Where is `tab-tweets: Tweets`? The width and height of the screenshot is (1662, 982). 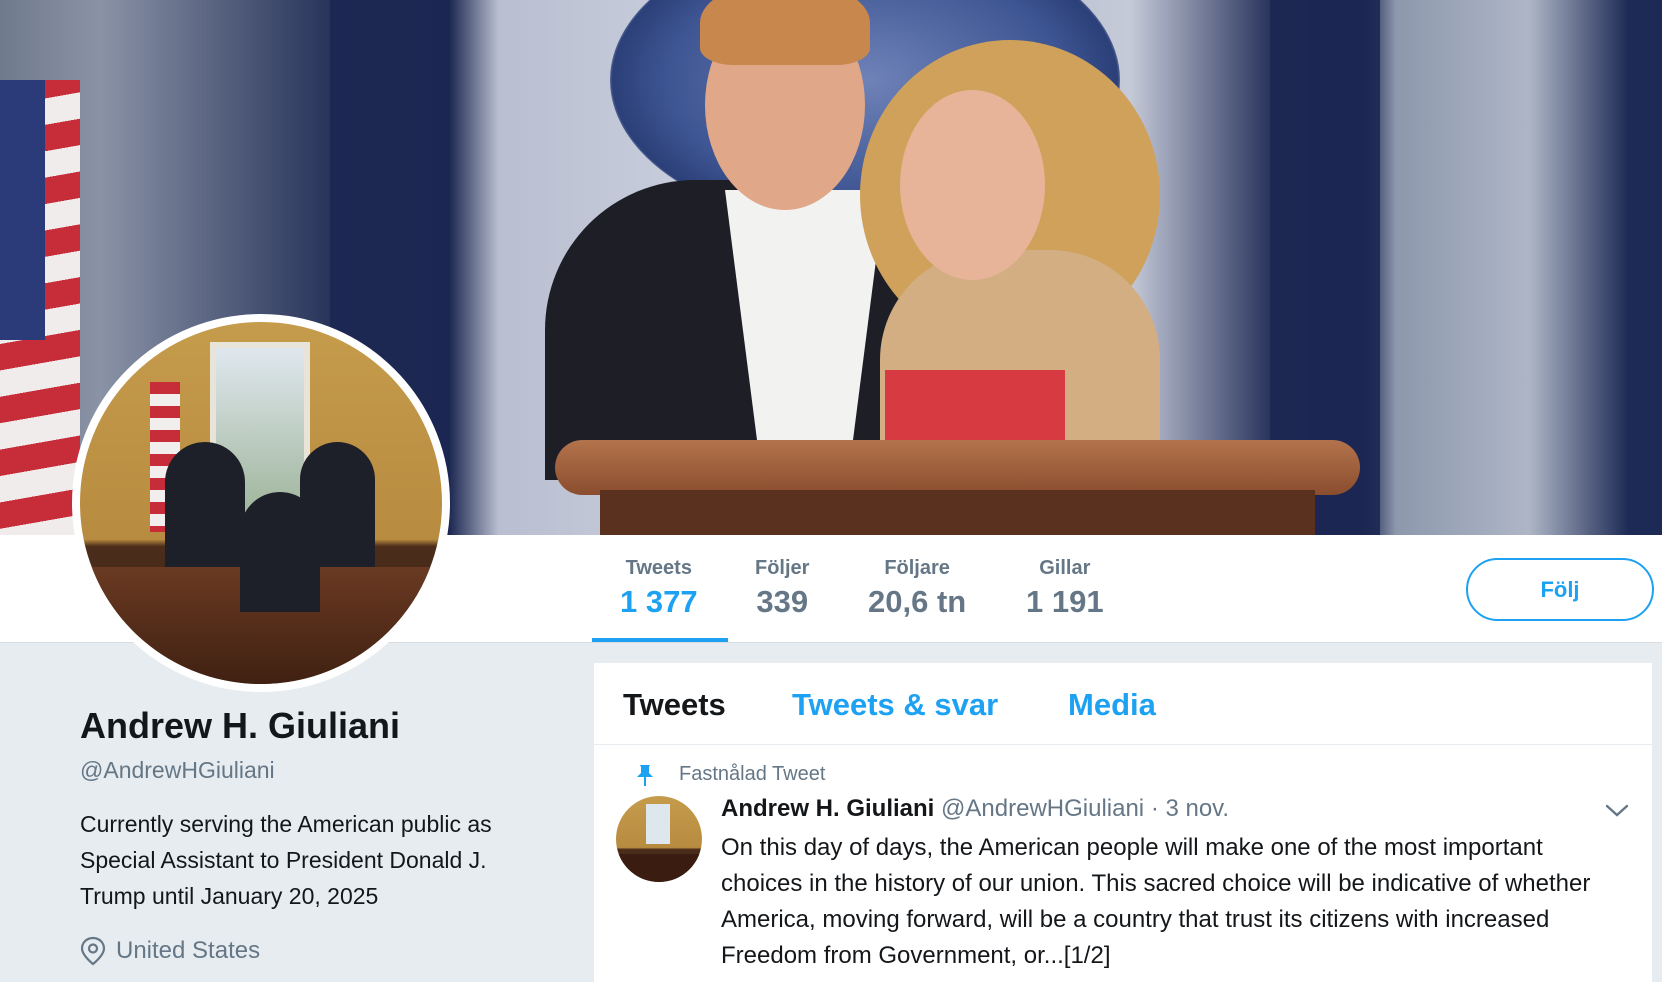
tab-tweets: Tweets is located at coordinates (674, 705).